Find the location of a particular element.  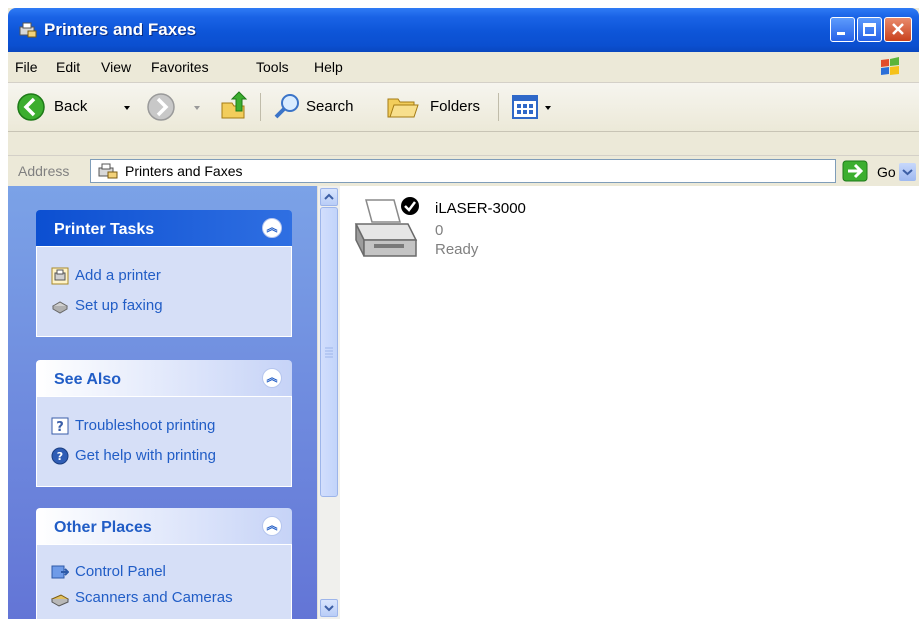

address-input: Printers and Faxes is located at coordinates (503, 171).